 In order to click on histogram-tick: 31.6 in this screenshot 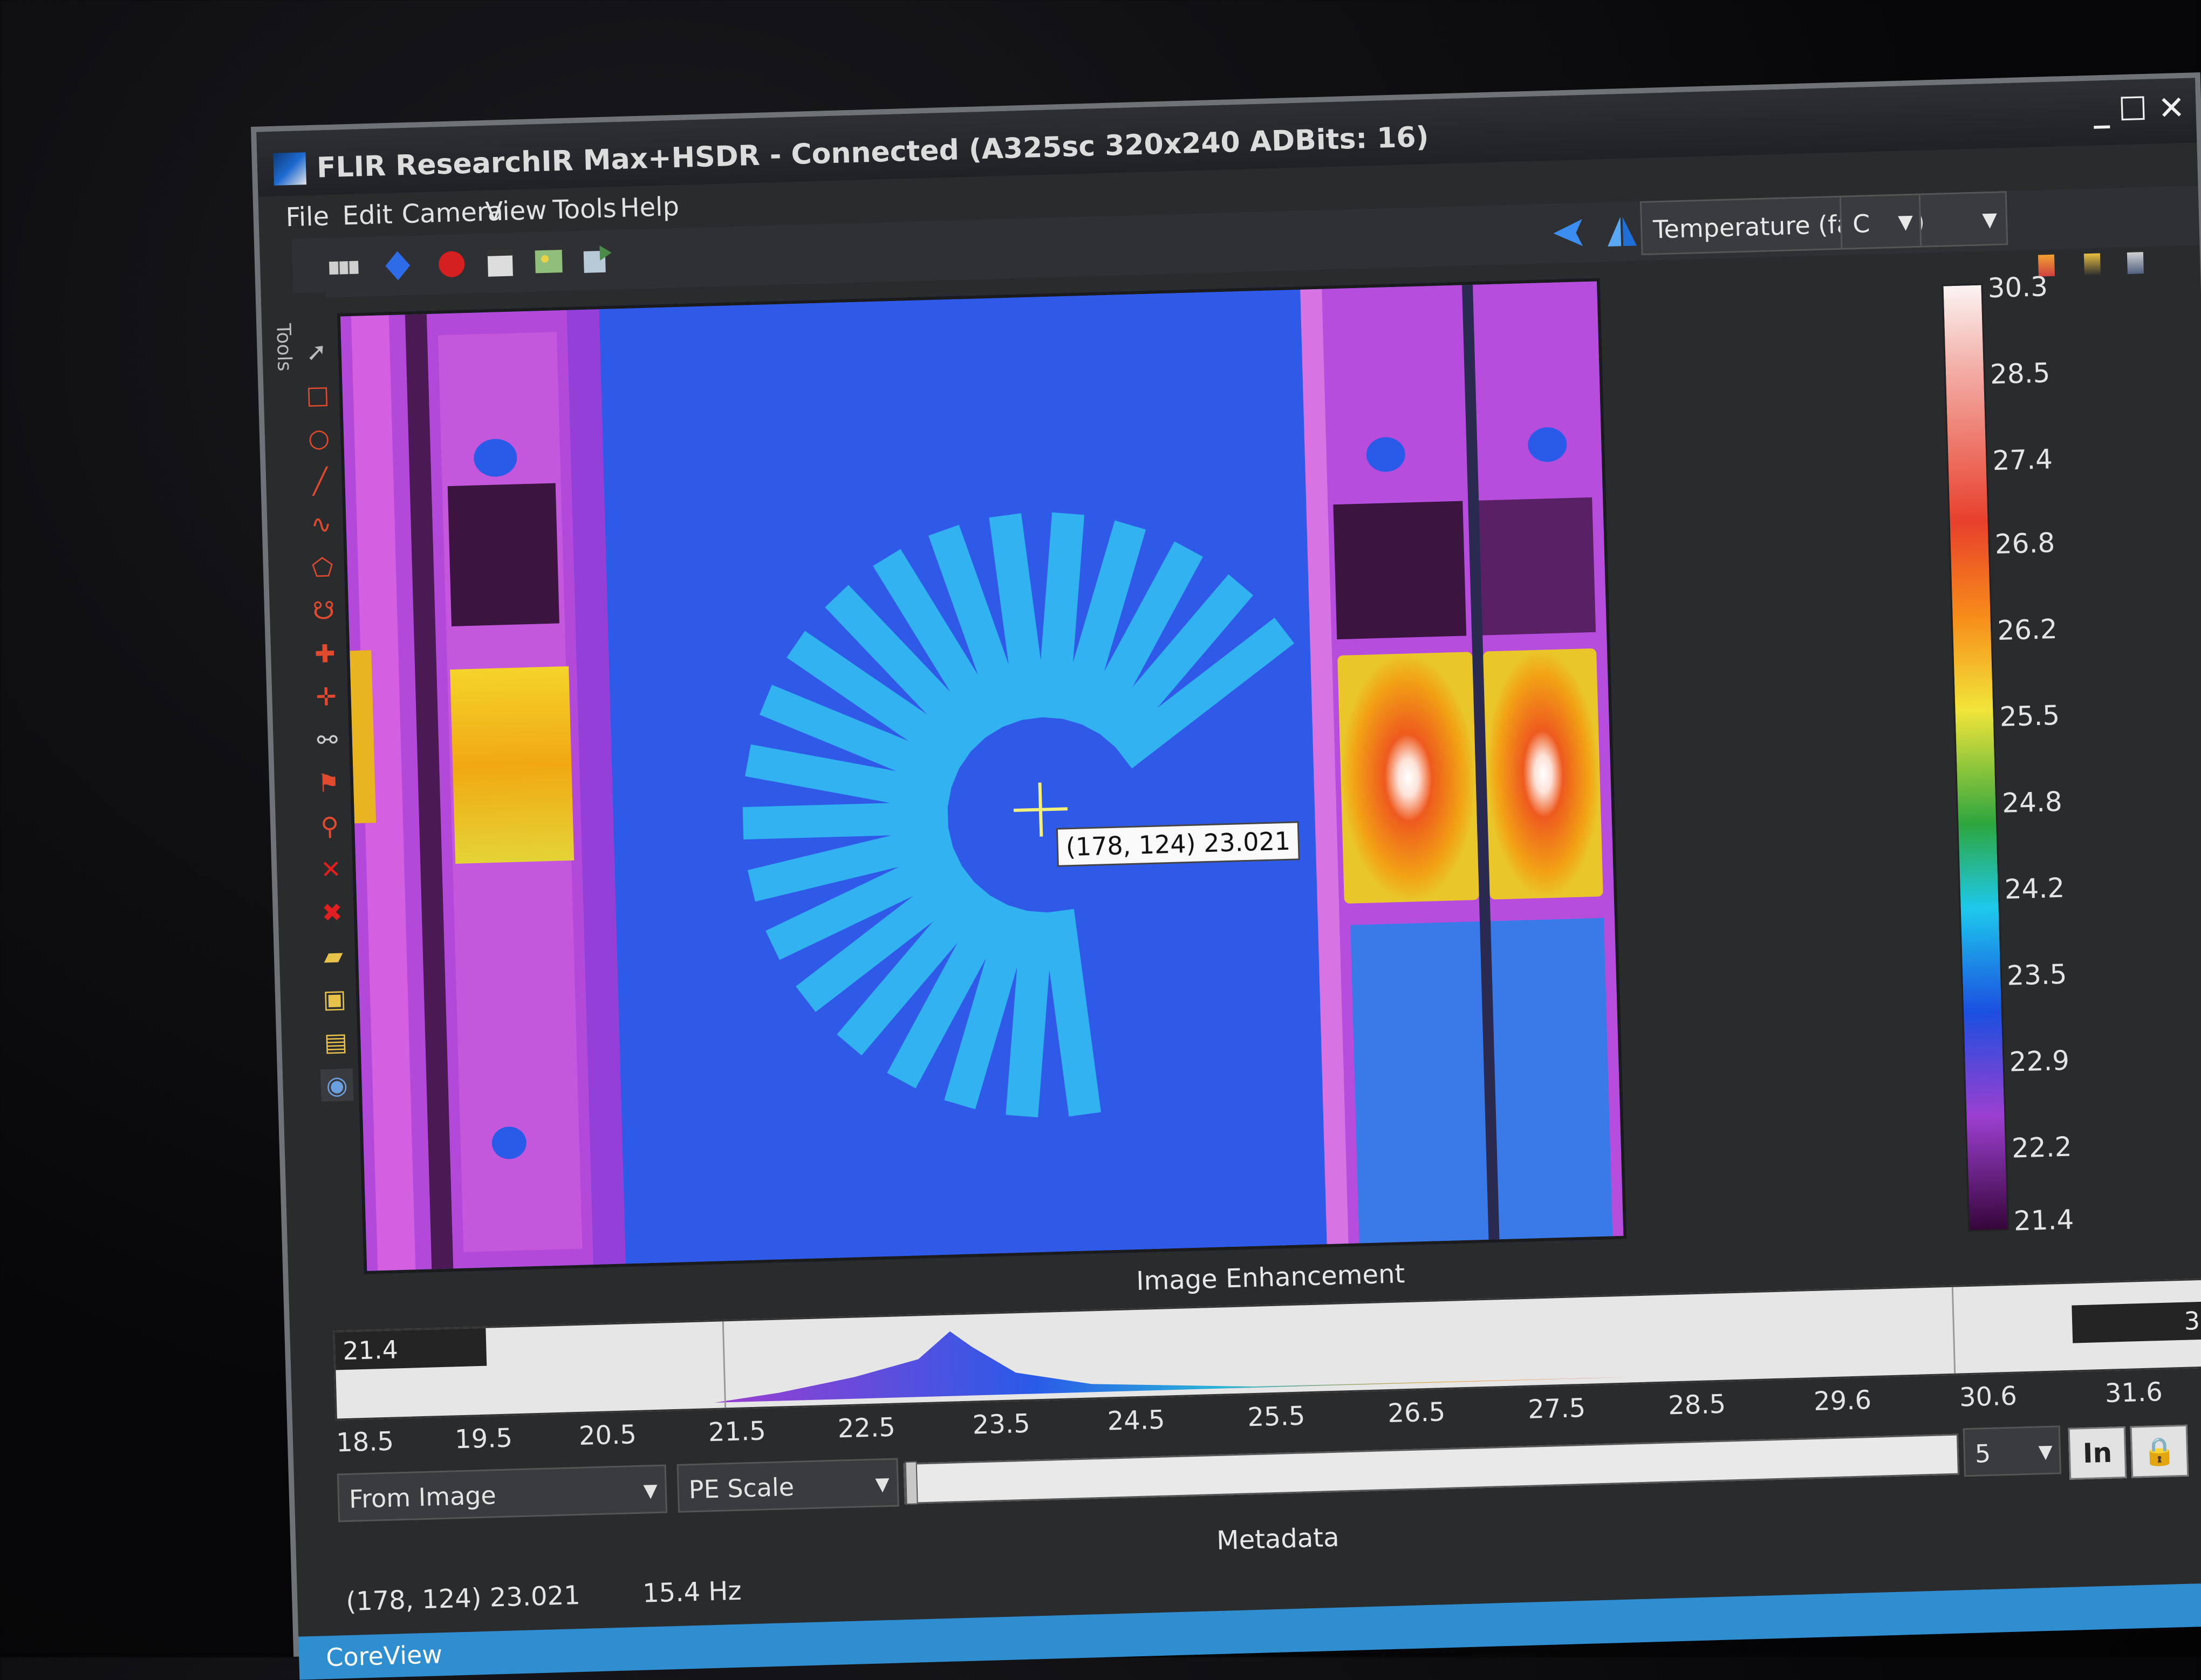, I will do `click(2133, 1392)`.